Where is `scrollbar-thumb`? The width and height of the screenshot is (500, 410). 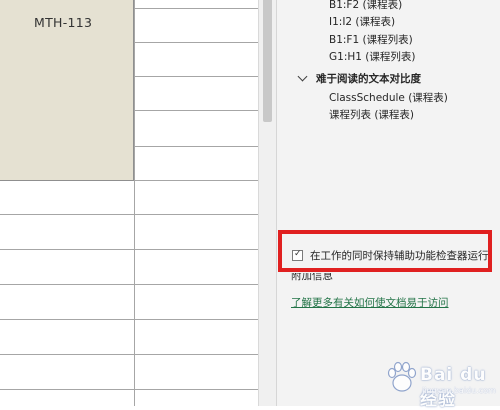 scrollbar-thumb is located at coordinates (267, 61).